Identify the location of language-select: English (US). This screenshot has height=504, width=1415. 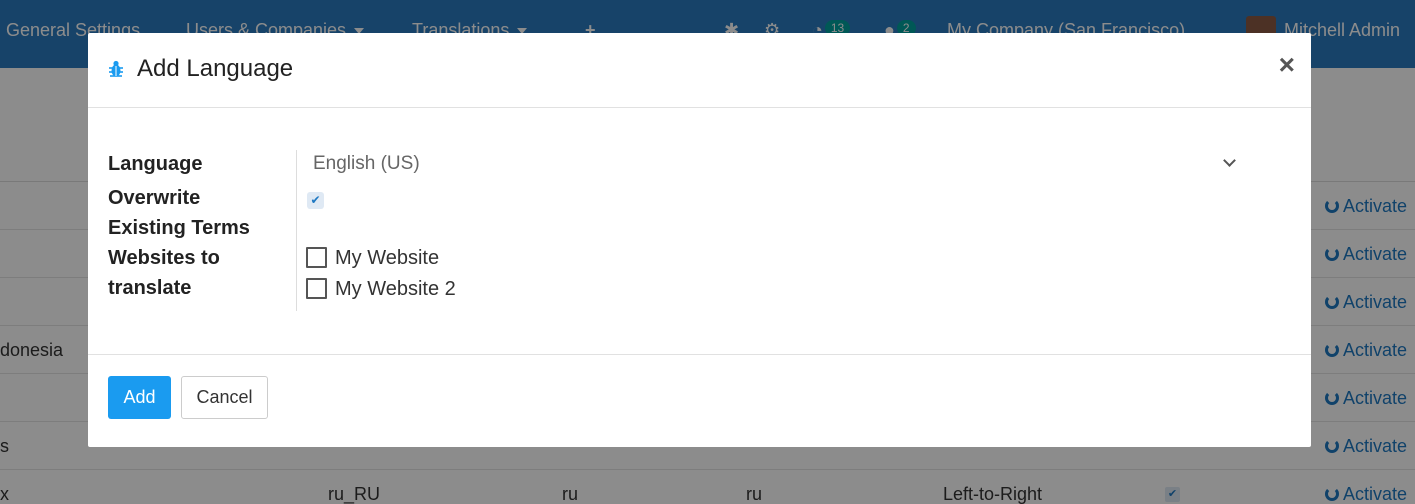
(780, 164).